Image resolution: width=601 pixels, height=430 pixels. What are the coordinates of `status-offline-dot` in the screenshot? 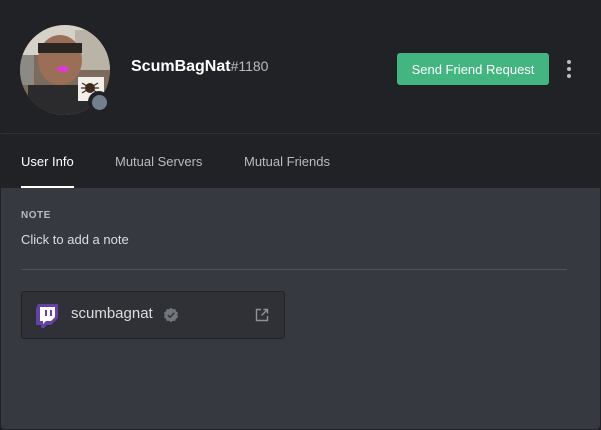 It's located at (99, 102).